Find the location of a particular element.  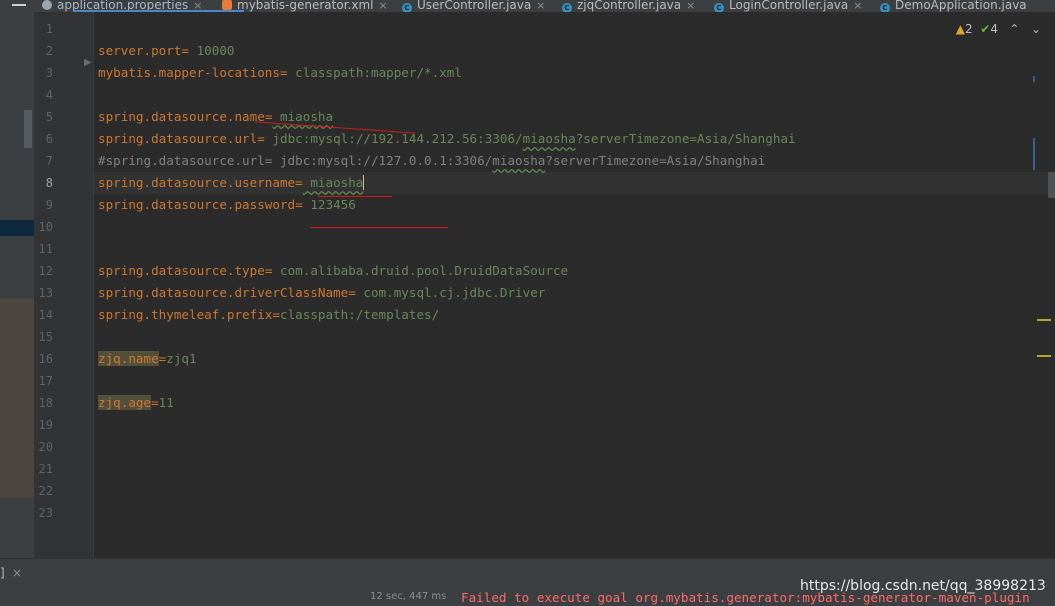

property-value: miaosha is located at coordinates (333, 182).